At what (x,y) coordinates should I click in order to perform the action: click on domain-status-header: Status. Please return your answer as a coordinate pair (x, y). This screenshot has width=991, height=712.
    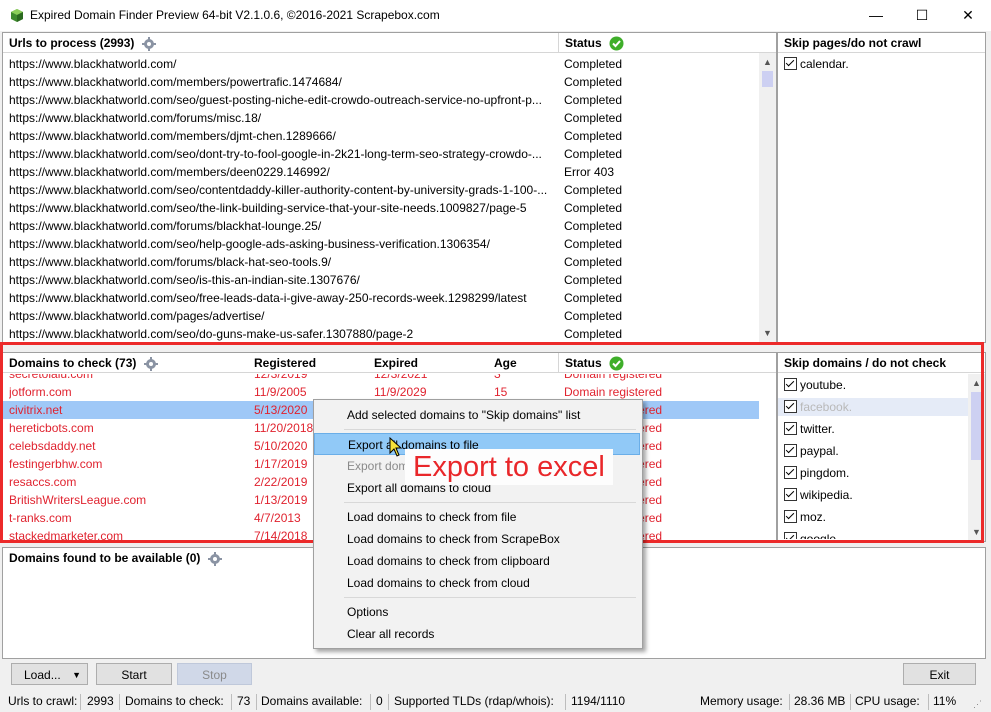
    Looking at the image, I should click on (667, 363).